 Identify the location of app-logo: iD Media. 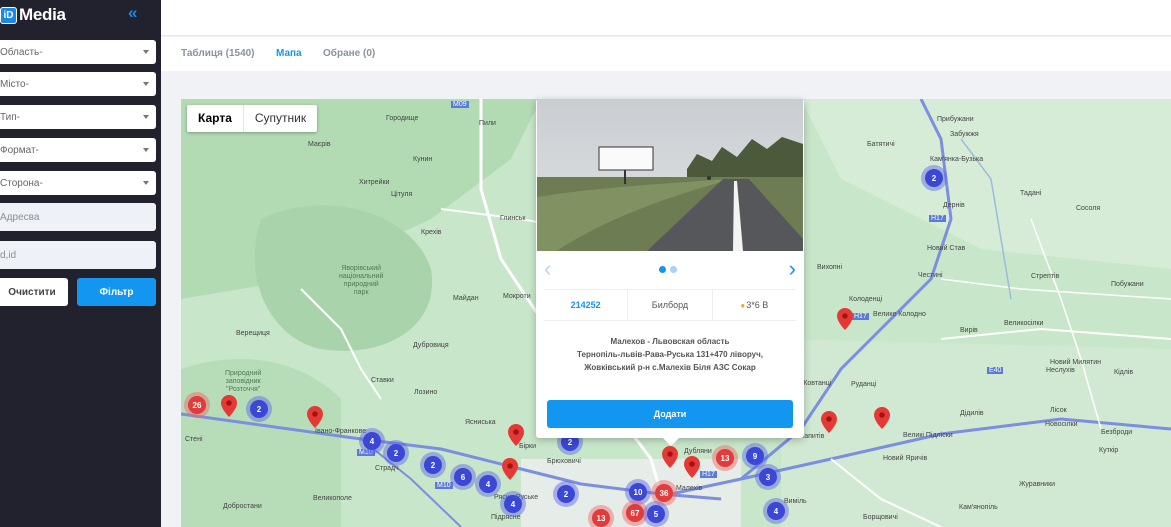
(33, 15).